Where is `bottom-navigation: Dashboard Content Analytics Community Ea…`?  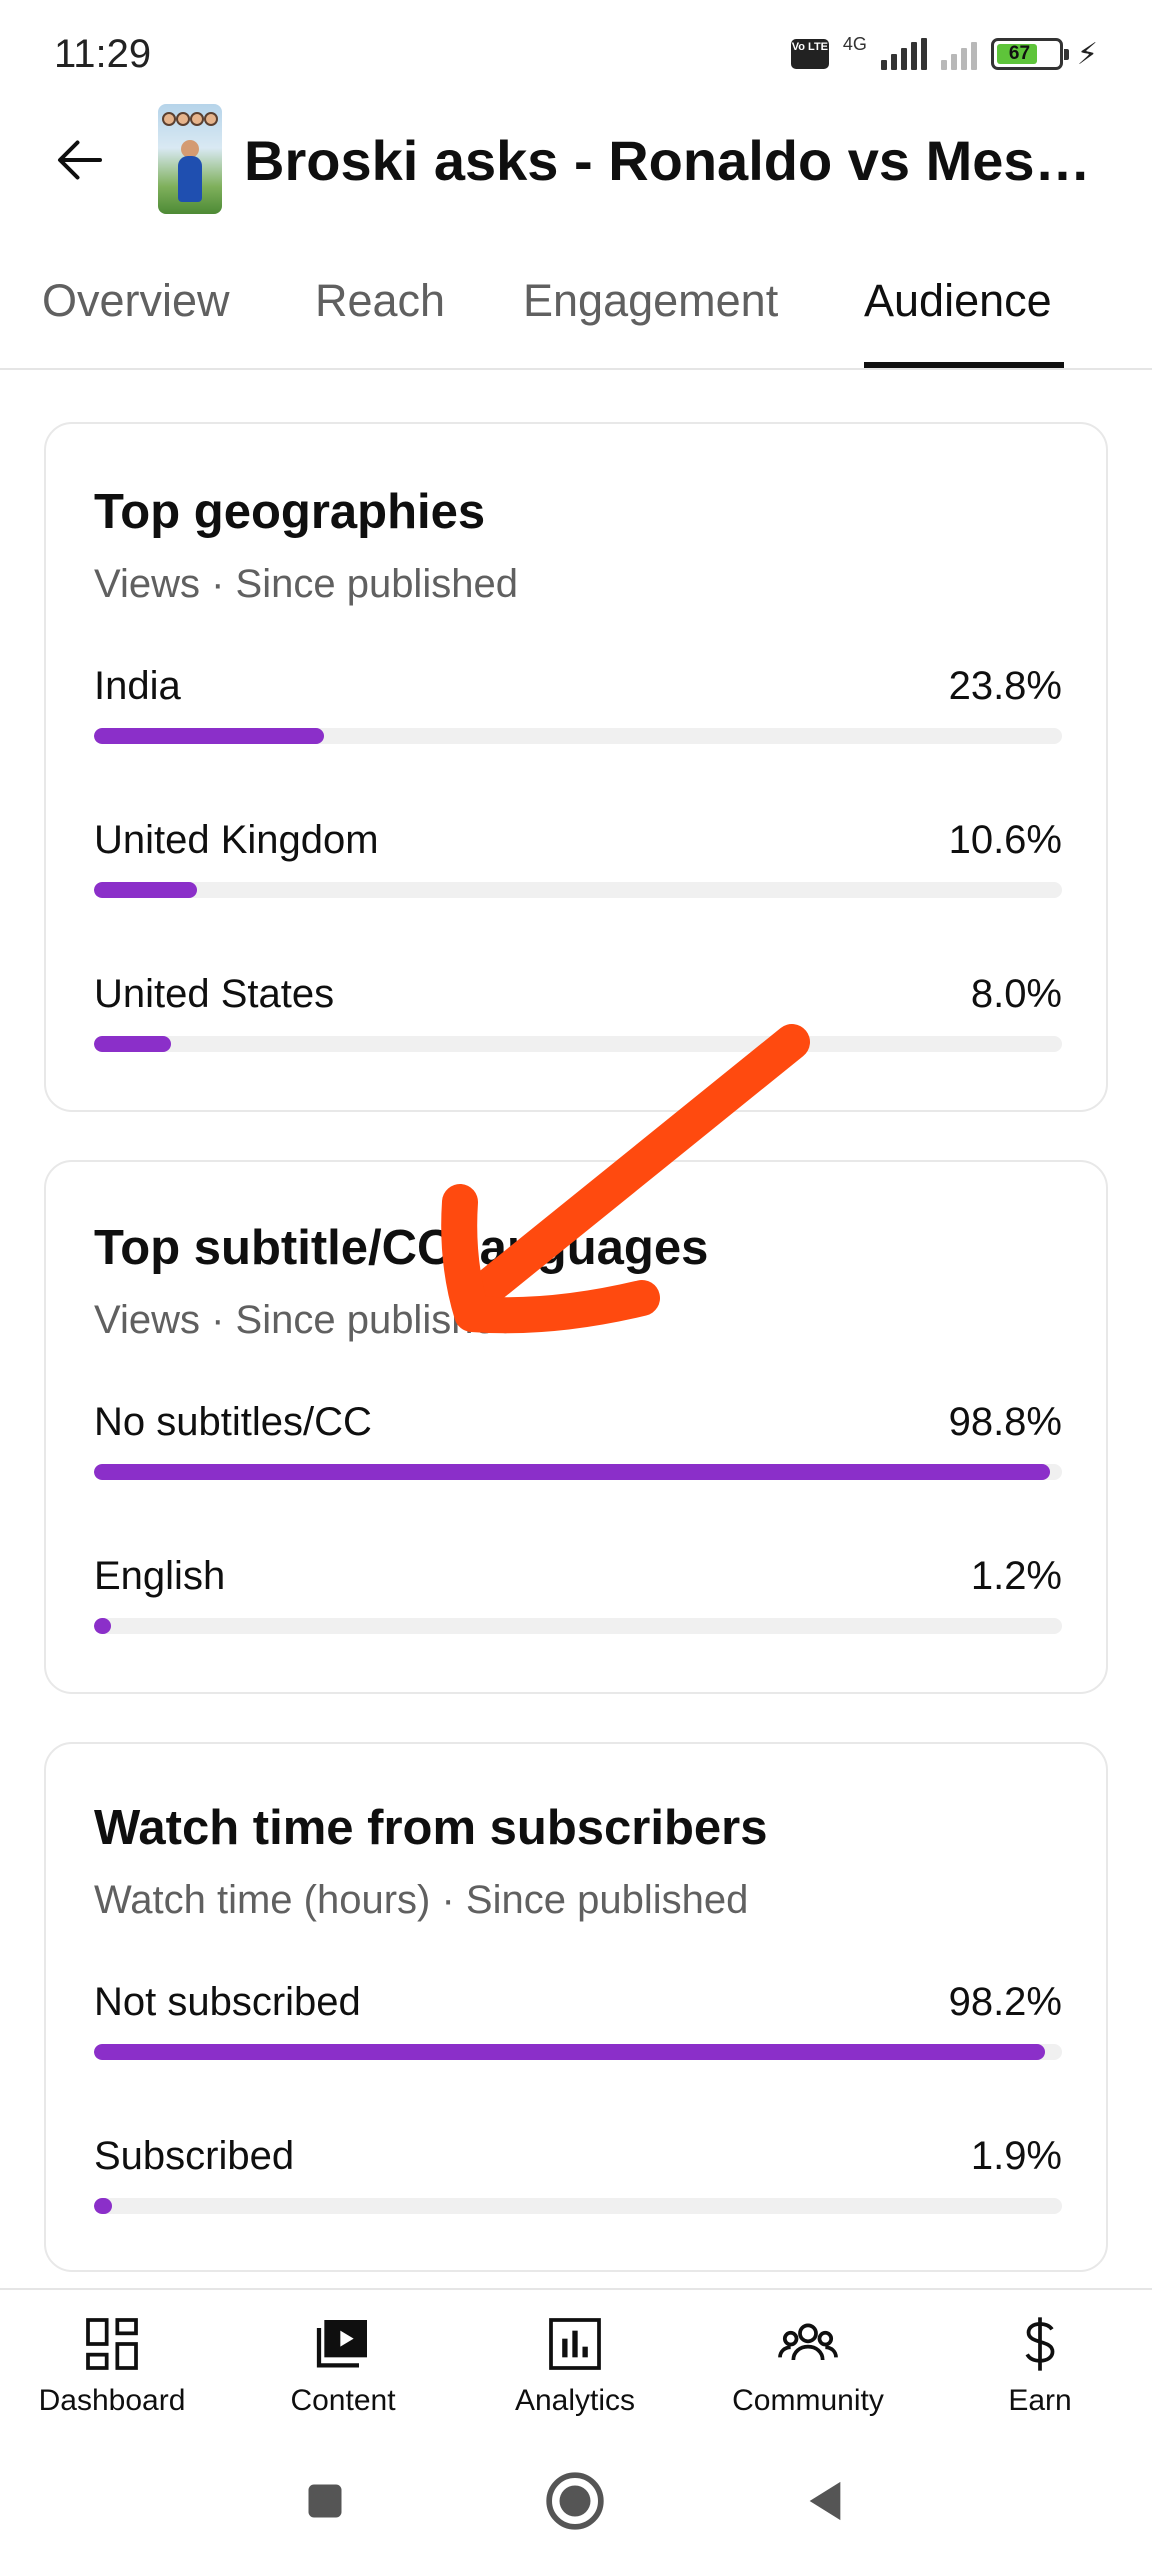
bottom-navigation: Dashboard Content Analytics Community Ea… is located at coordinates (576, 2363).